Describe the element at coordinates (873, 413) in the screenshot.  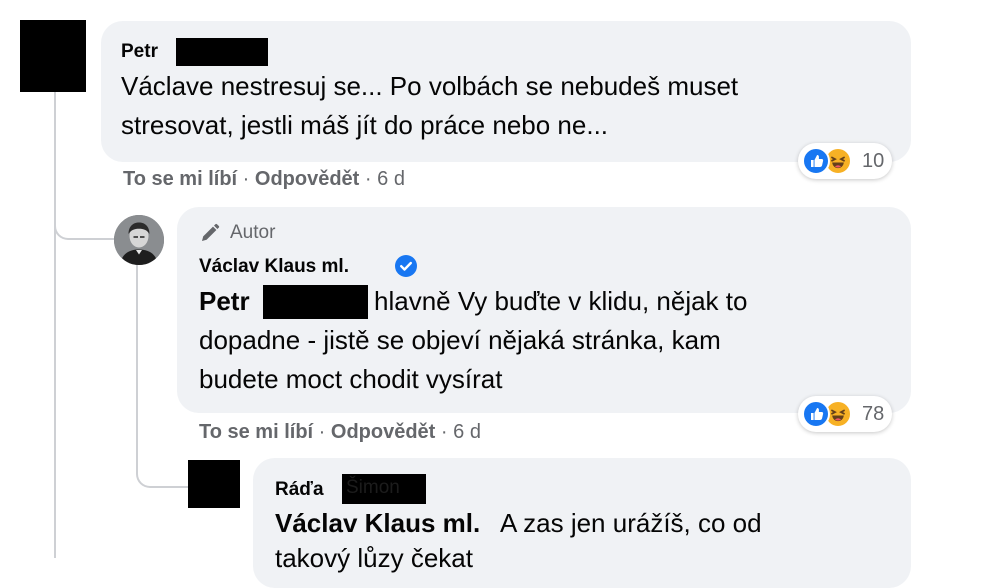
I see `reaction-count: 78` at that location.